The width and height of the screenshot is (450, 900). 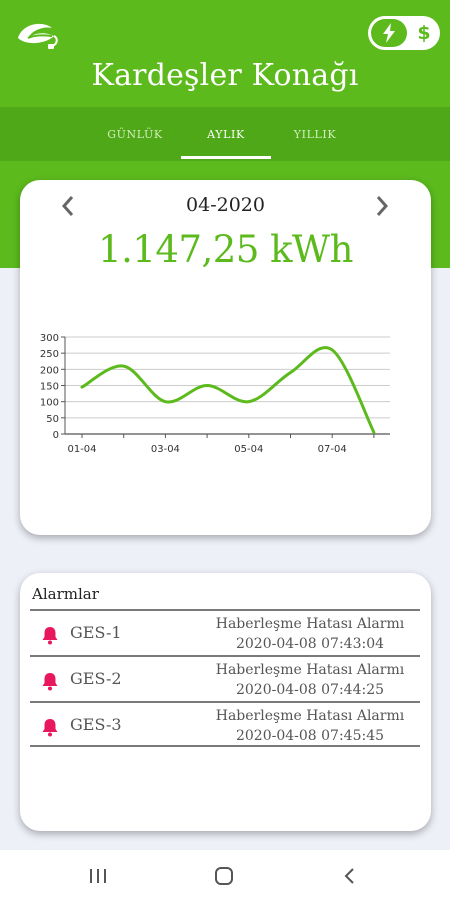 What do you see at coordinates (389, 33) in the screenshot?
I see `lightning-icon` at bounding box center [389, 33].